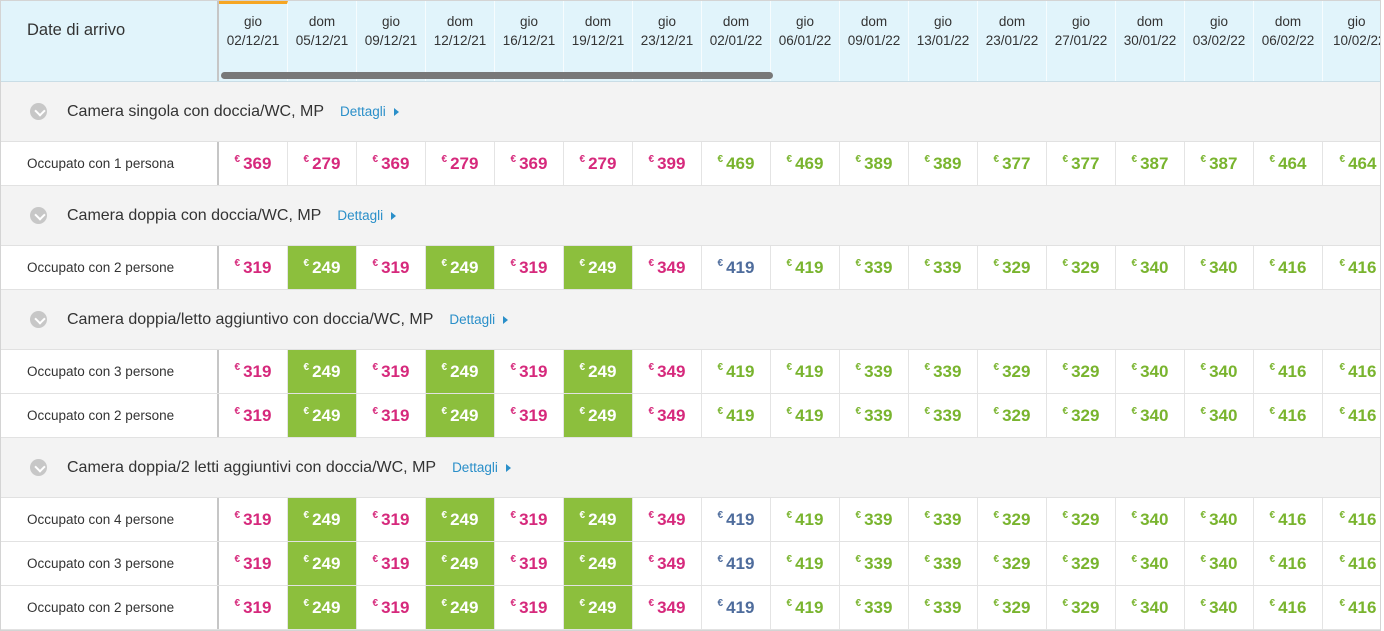 Image resolution: width=1384 pixels, height=631 pixels. What do you see at coordinates (874, 41) in the screenshot?
I see `date-column-header: dom 09/01/22` at bounding box center [874, 41].